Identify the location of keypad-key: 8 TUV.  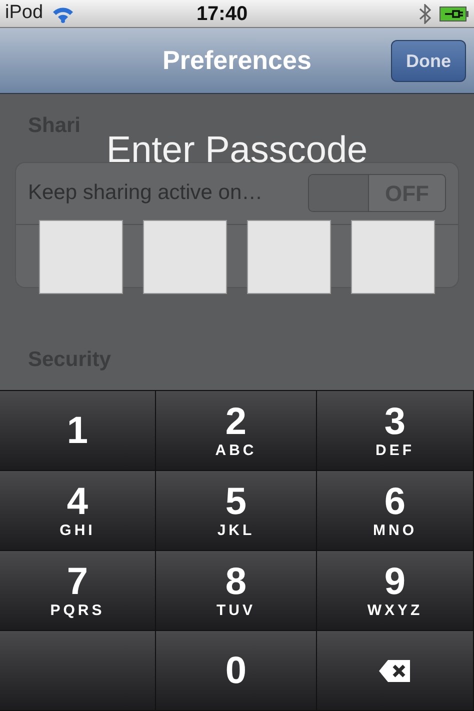
(236, 591).